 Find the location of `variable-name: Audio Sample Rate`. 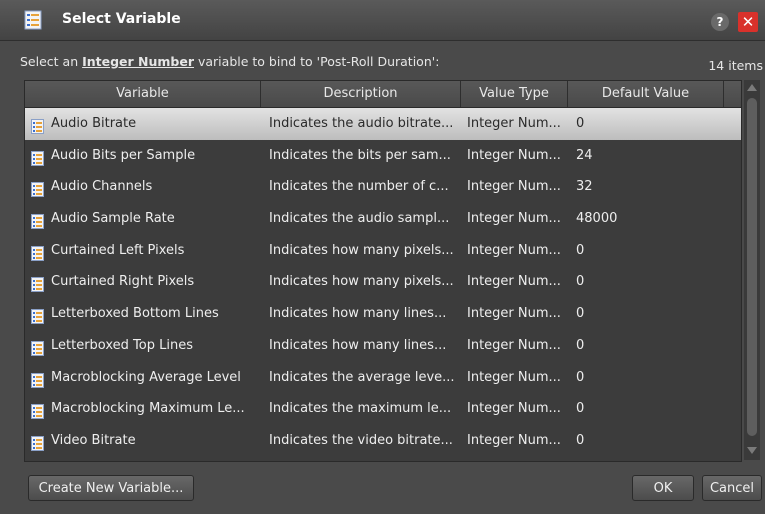

variable-name: Audio Sample Rate is located at coordinates (113, 219).